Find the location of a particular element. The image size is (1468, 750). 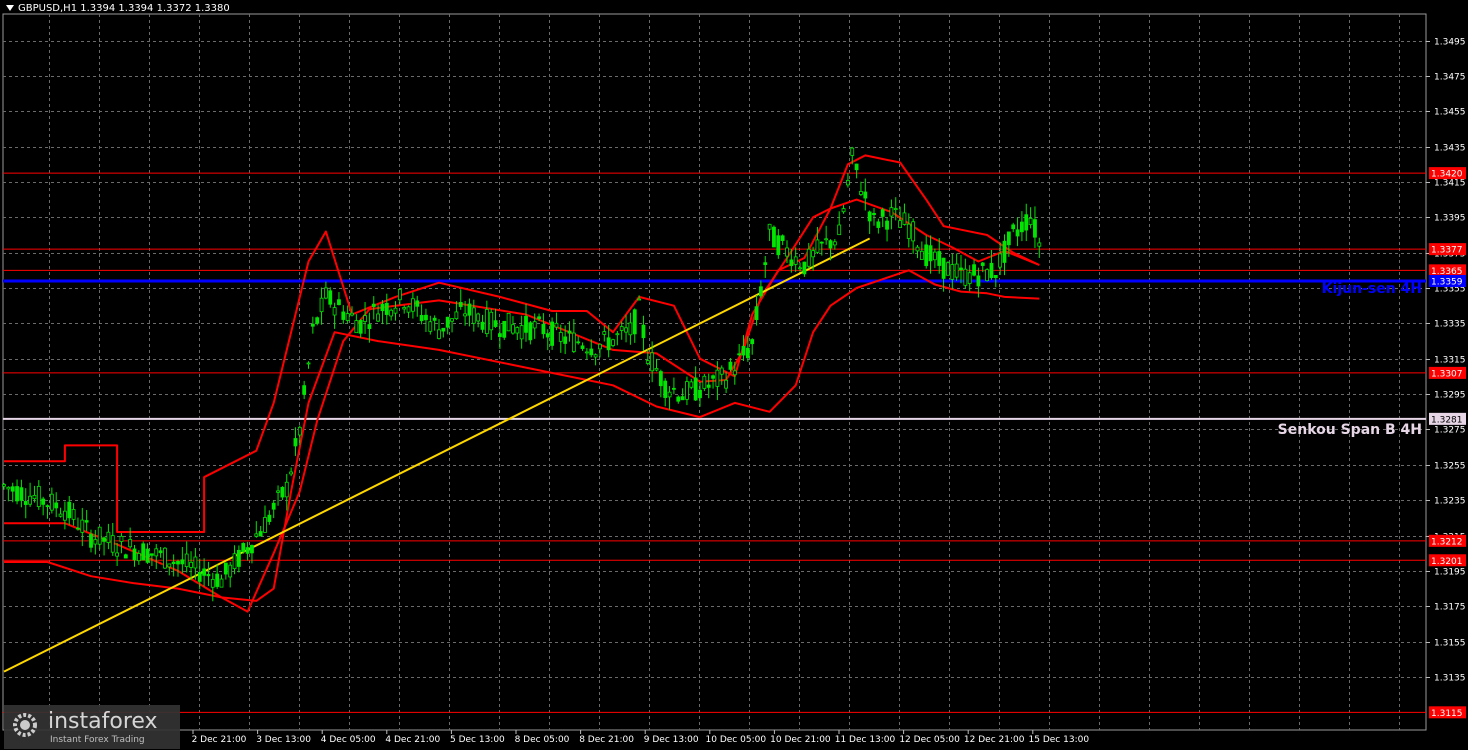

time-tick-label: 3 Dec 13:00 is located at coordinates (283, 740).